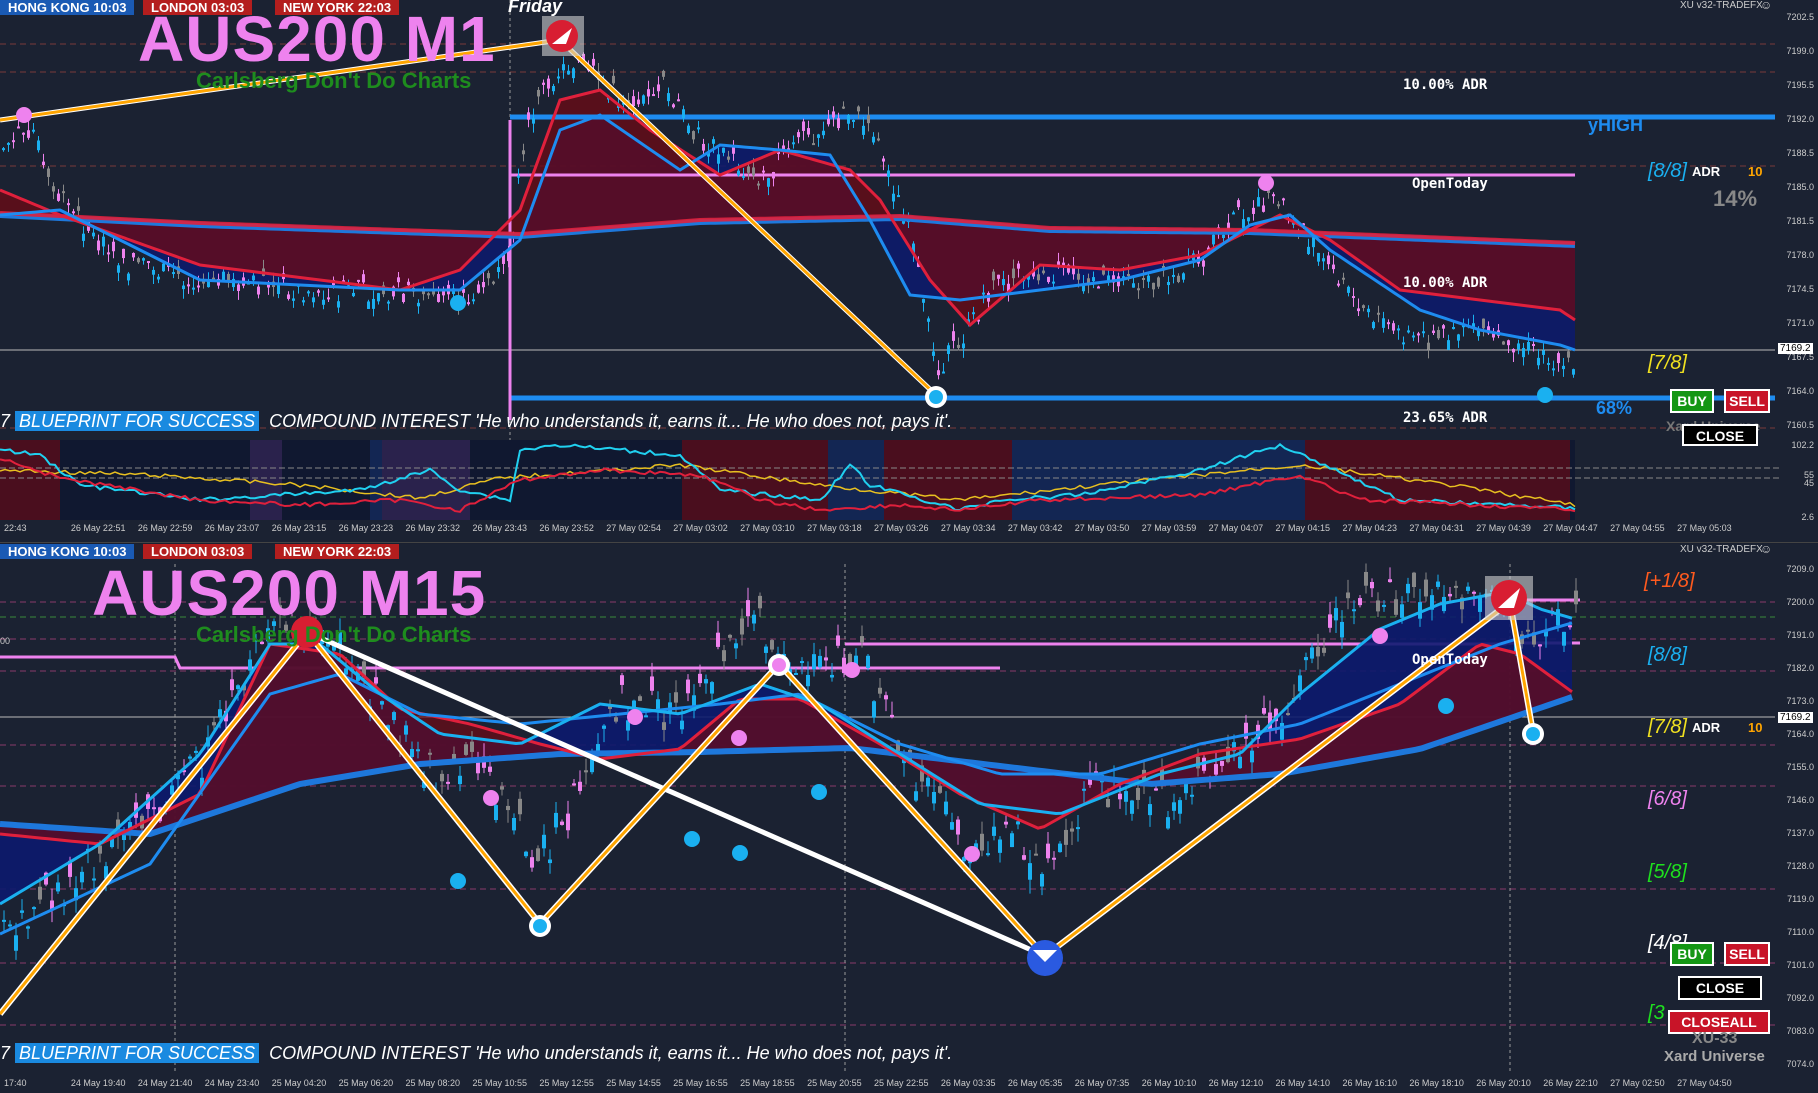  I want to click on adr-low-label: 23.65% ADR, so click(1445, 418).